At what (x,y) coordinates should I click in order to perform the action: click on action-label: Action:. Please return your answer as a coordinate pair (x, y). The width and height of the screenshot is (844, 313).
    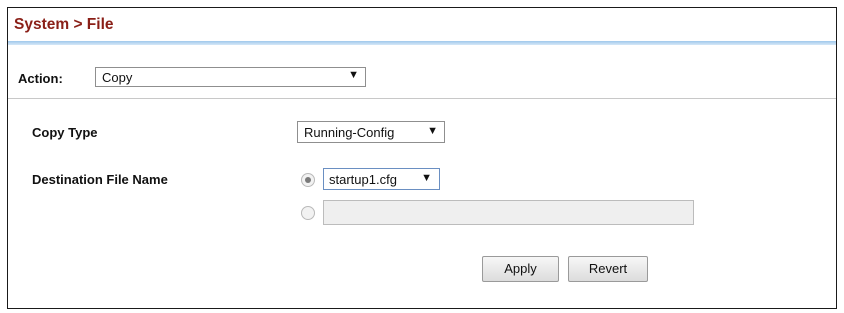
    Looking at the image, I should click on (40, 78).